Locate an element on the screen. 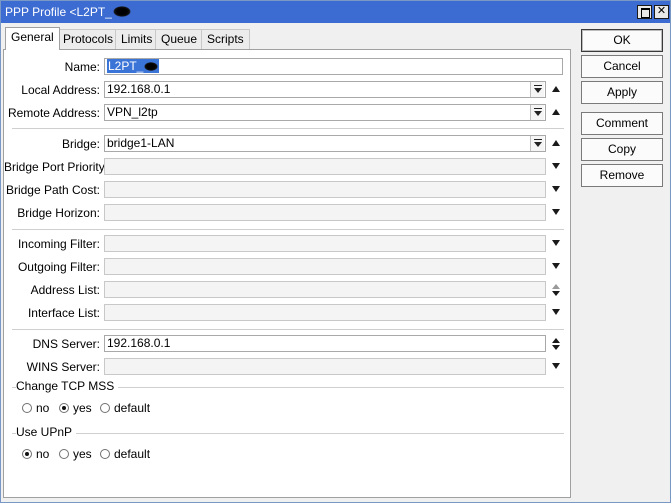  bridge-dropdown is located at coordinates (537, 143).